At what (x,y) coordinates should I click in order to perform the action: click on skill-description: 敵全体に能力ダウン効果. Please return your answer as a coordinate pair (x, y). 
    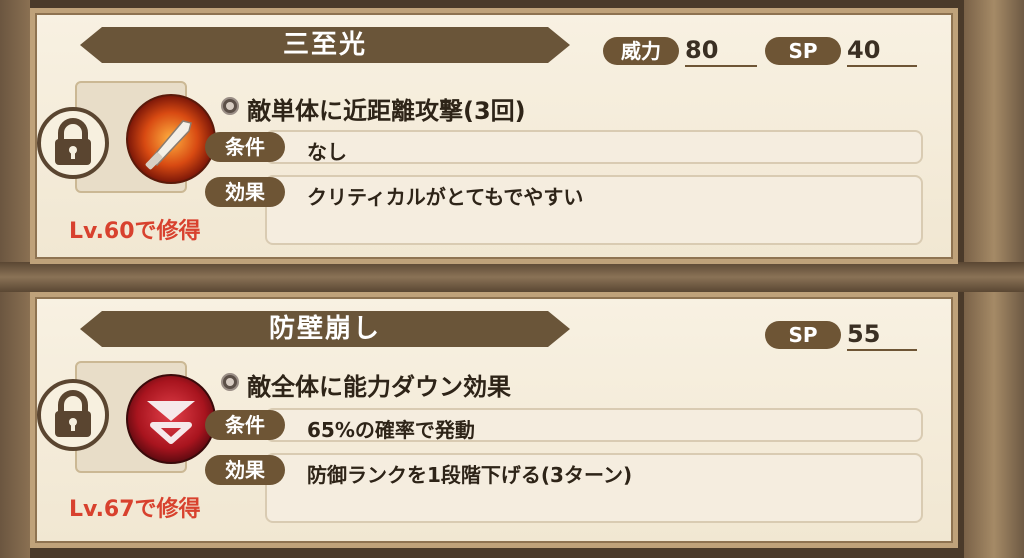
    Looking at the image, I should click on (379, 387).